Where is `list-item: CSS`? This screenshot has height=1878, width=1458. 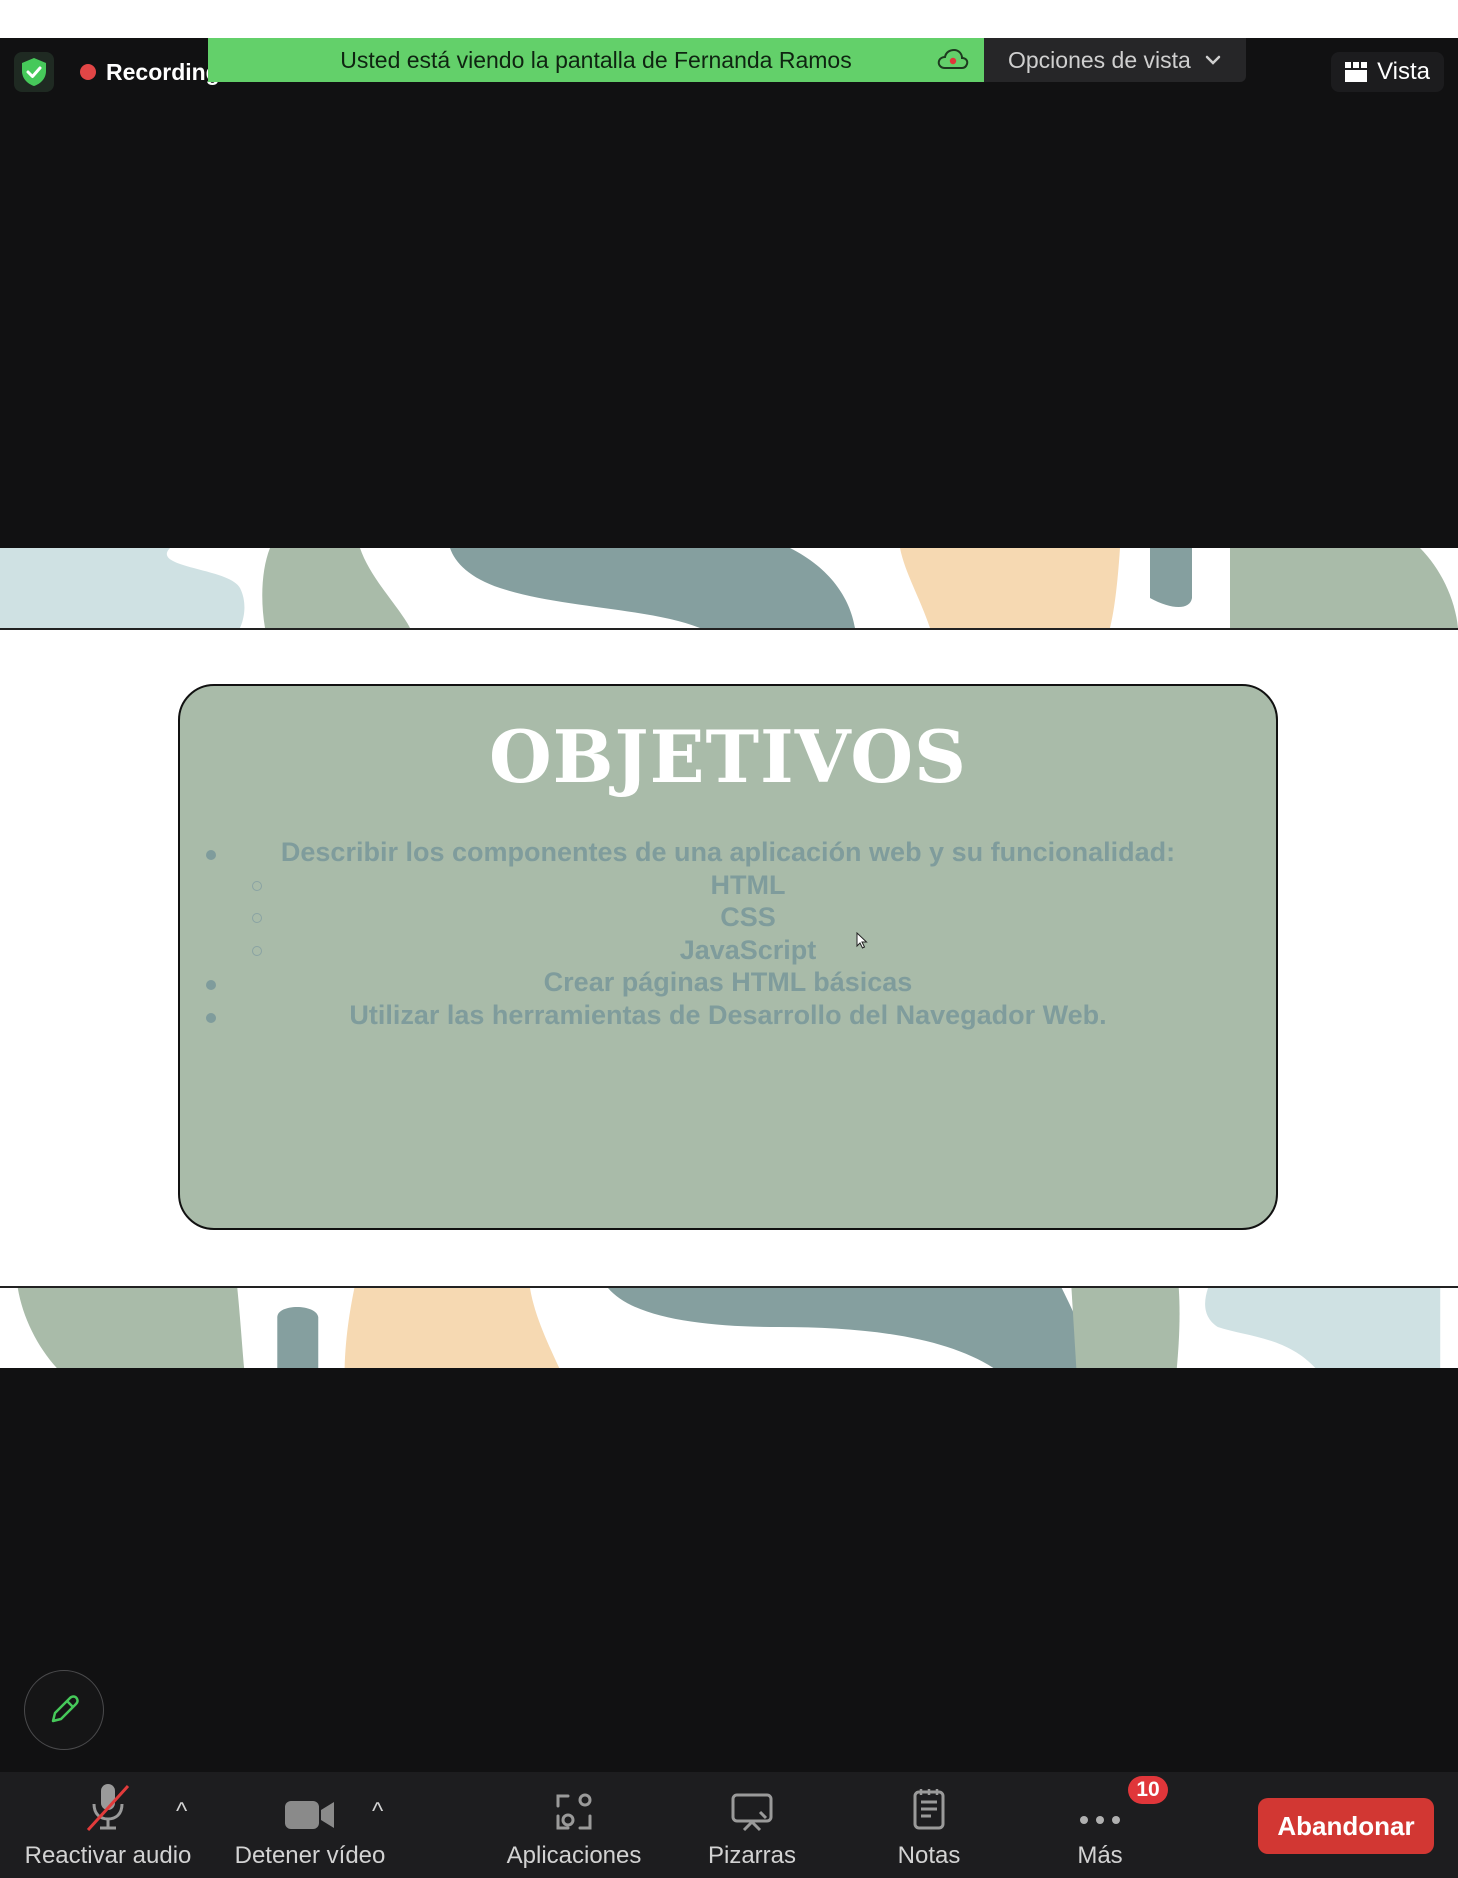 list-item: CSS is located at coordinates (728, 917).